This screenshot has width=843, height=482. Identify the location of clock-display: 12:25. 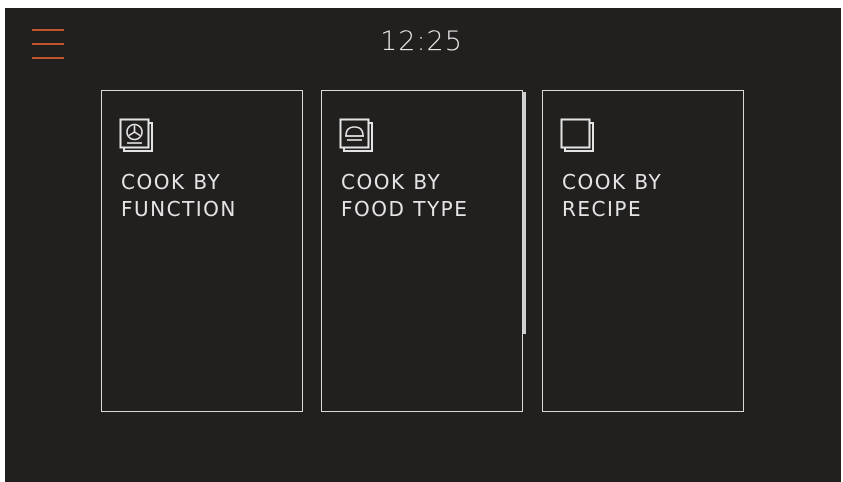
(421, 41).